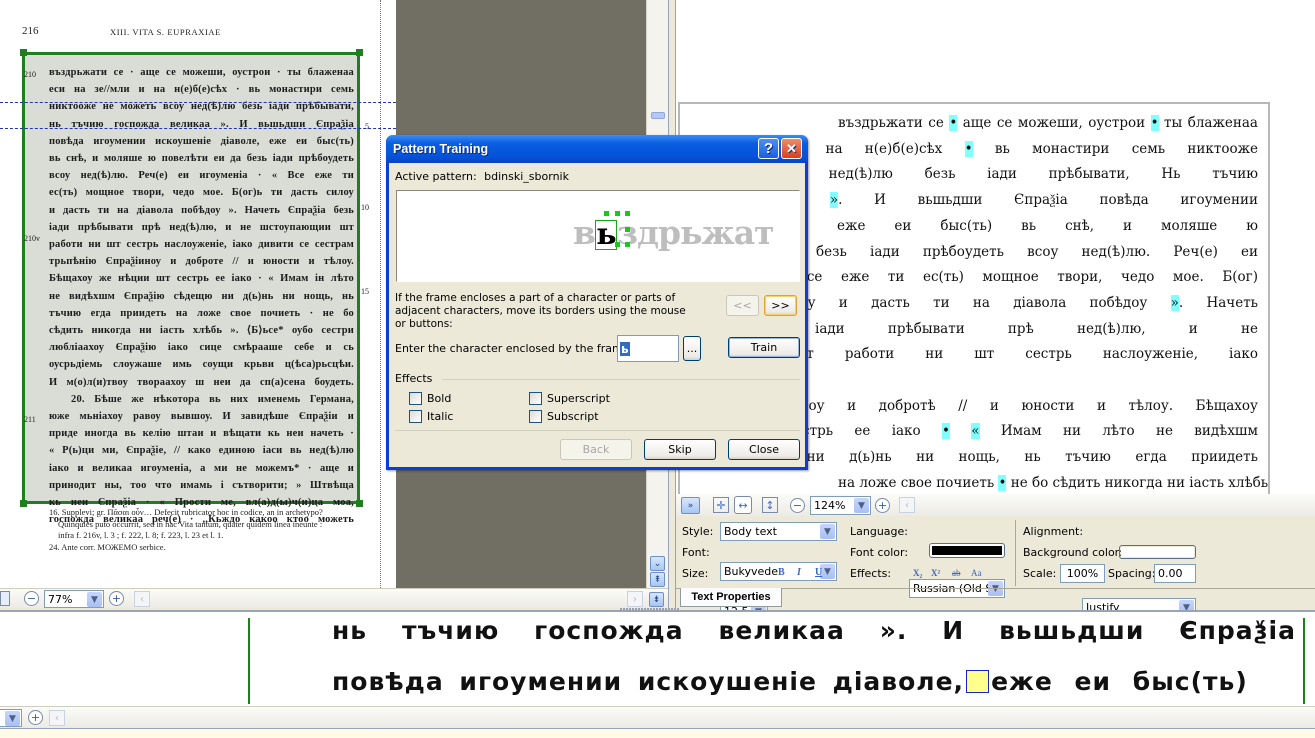 This screenshot has width=1315, height=738. What do you see at coordinates (415, 416) in the screenshot?
I see `italic-checkbox` at bounding box center [415, 416].